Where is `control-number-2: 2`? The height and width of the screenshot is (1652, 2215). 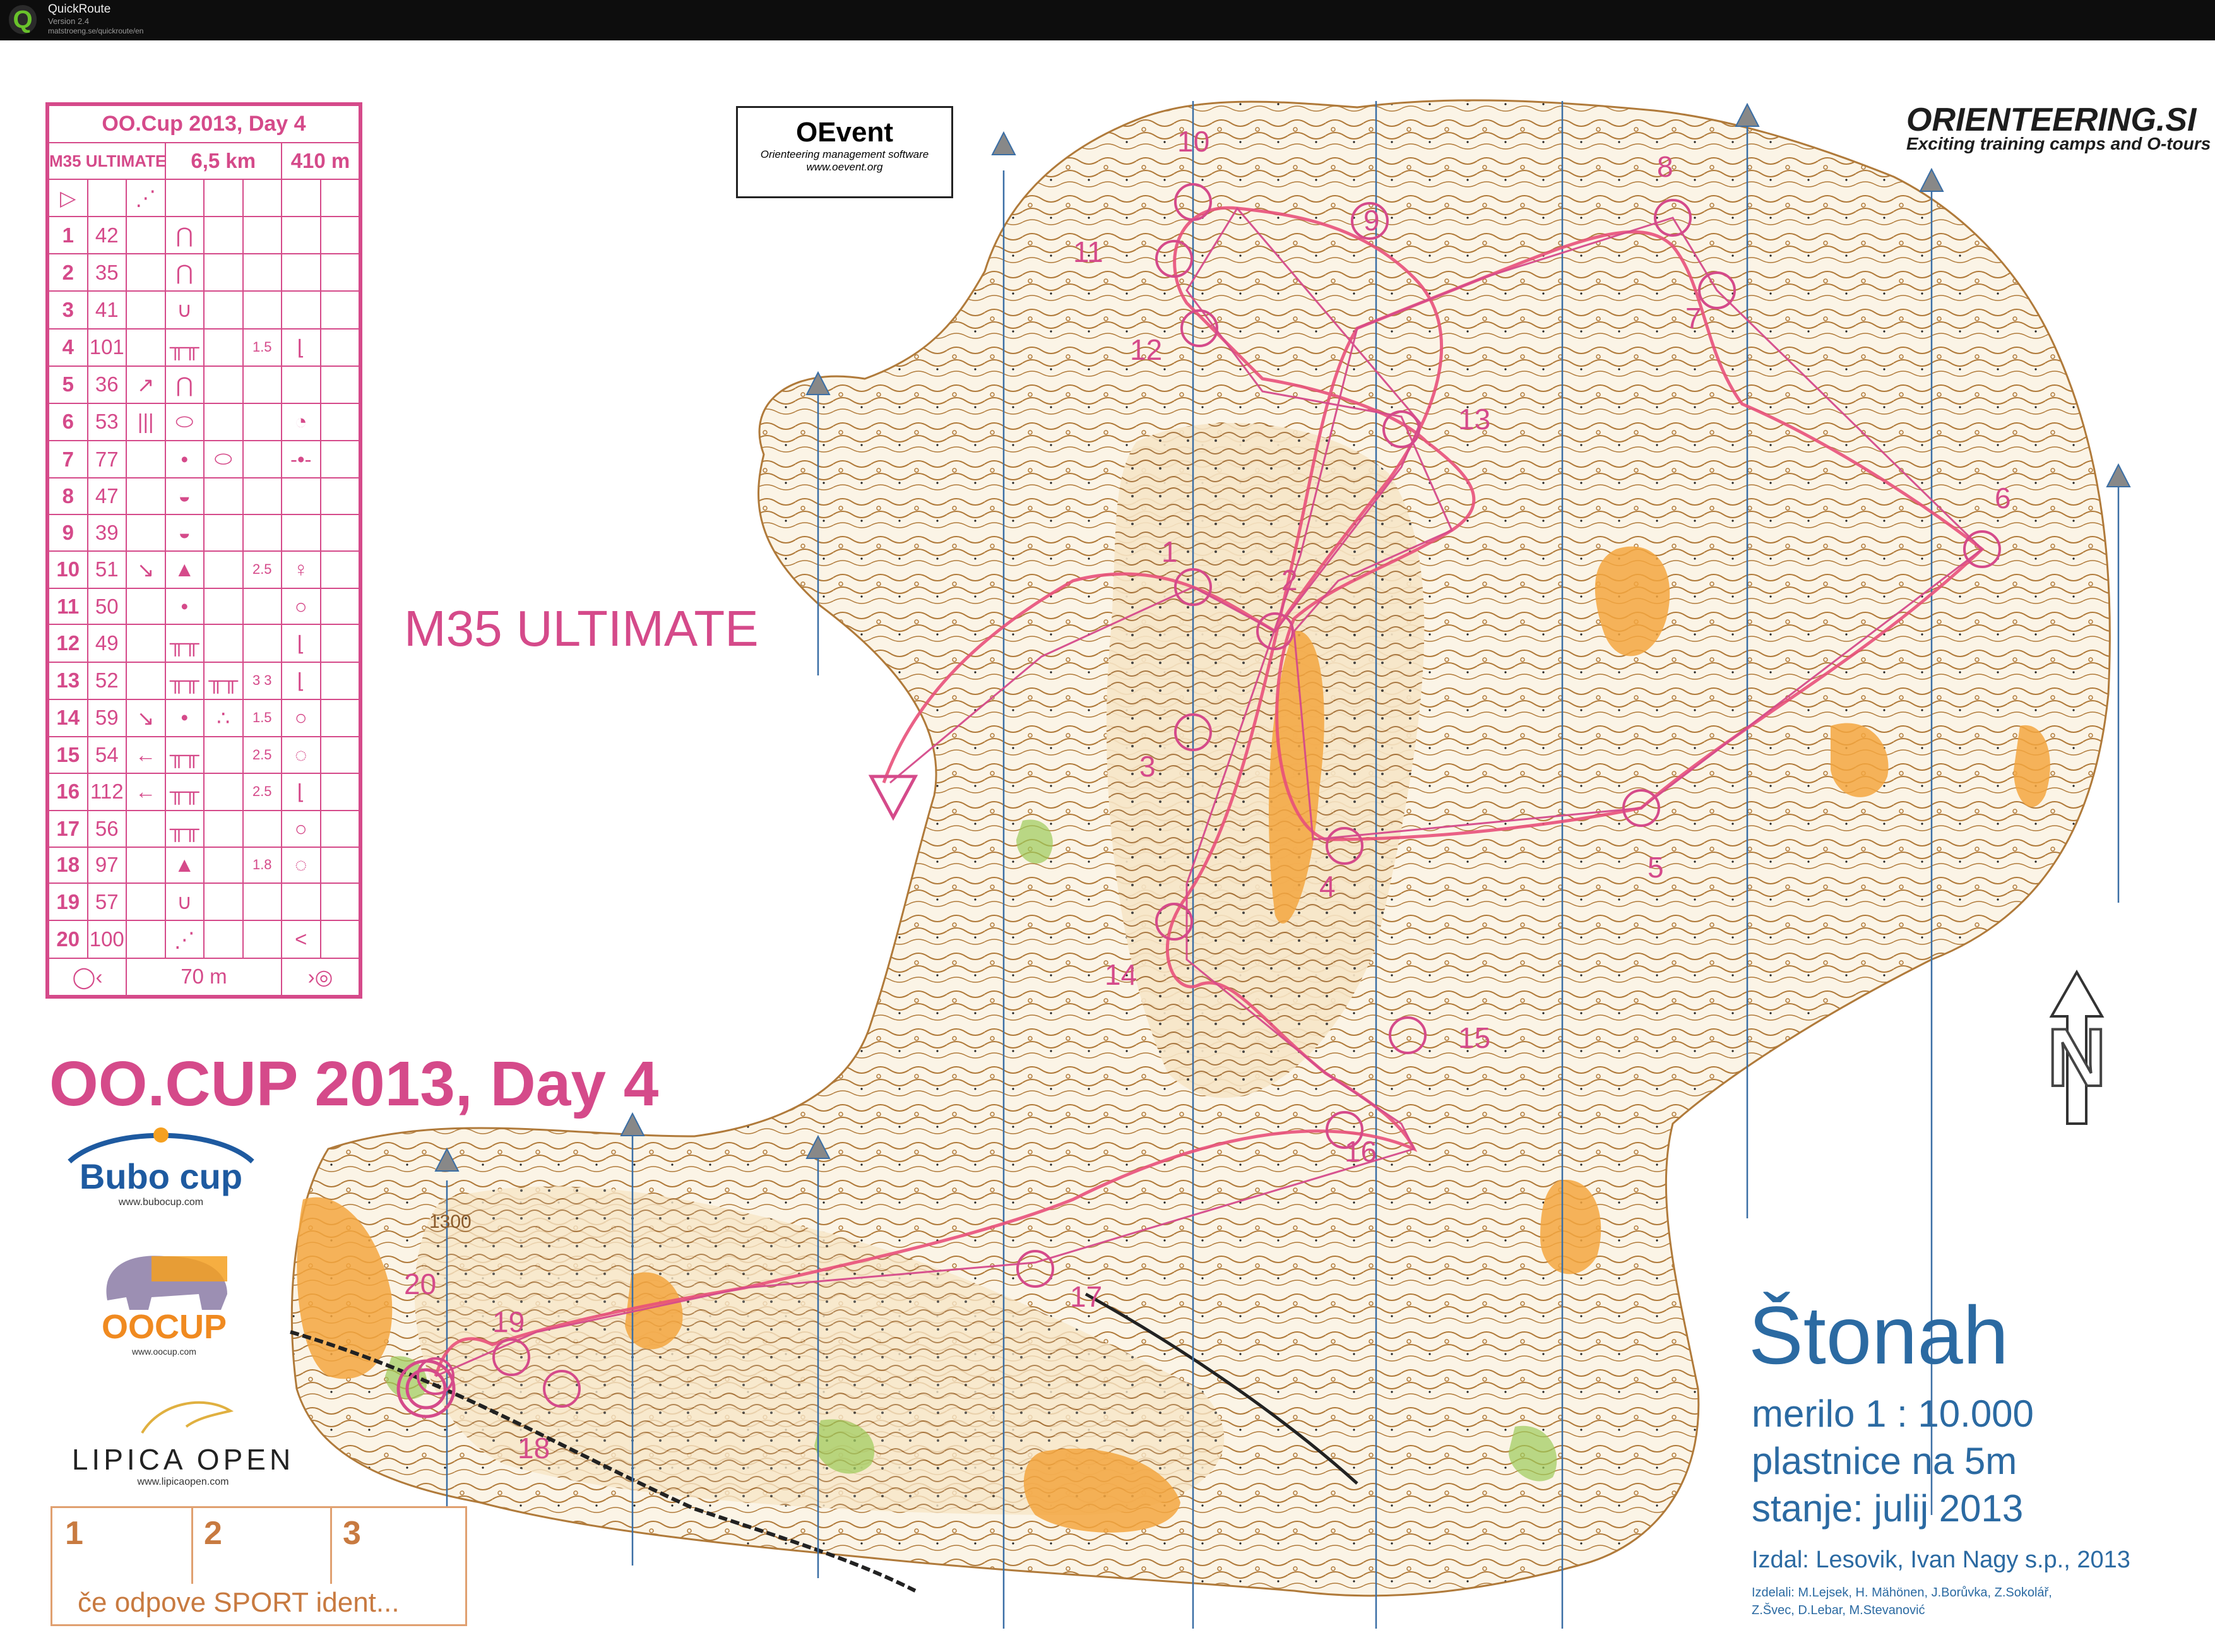
control-number-2: 2 is located at coordinates (1290, 580).